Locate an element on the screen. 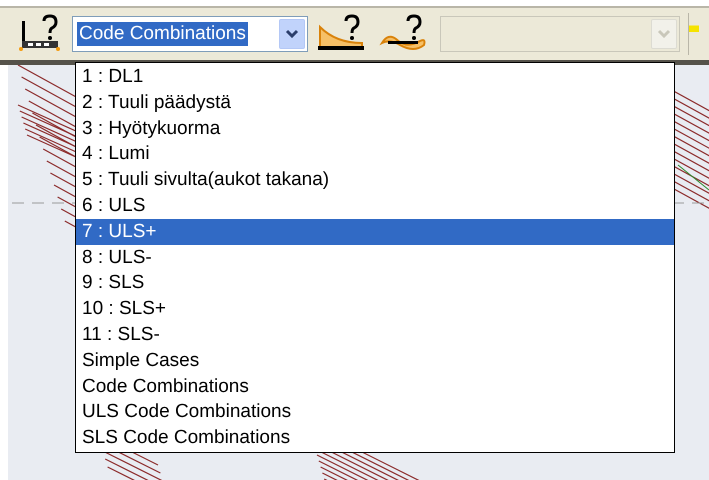 The image size is (709, 480). dropdown-option: 3 : Hyötykuorma is located at coordinates (375, 129).